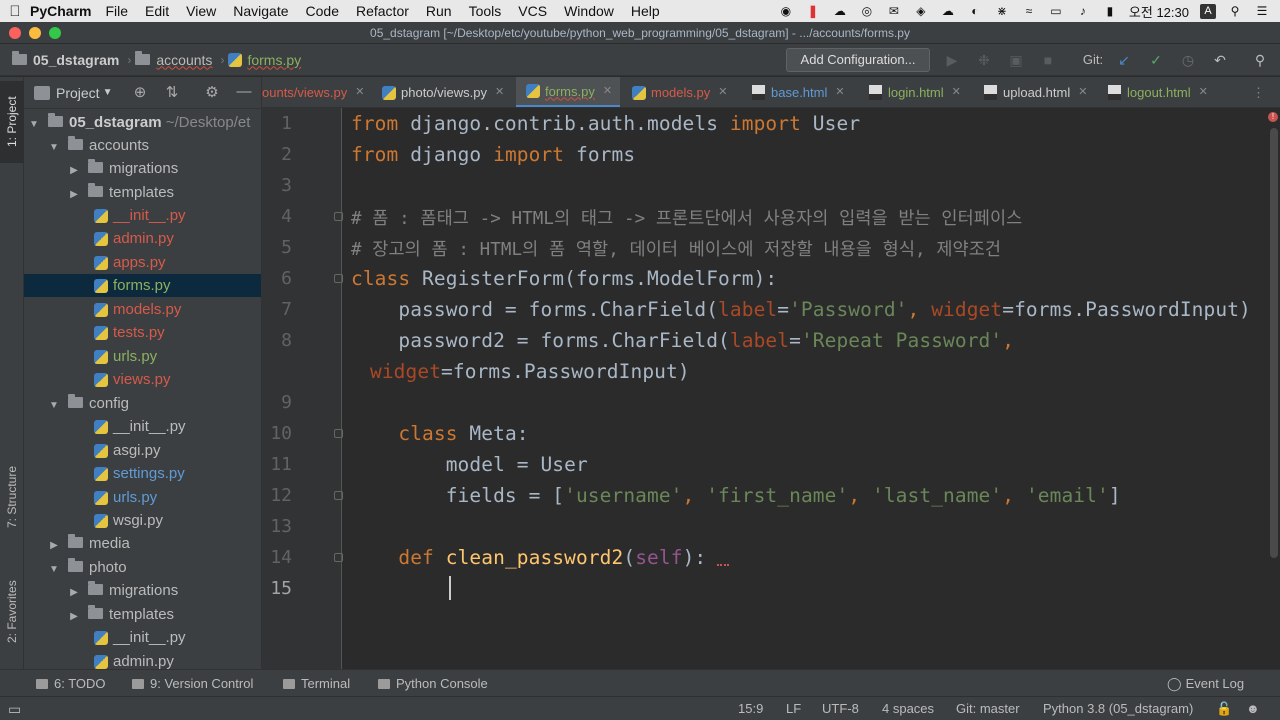 This screenshot has width=1280, height=720. I want to click on menu-run: Run, so click(439, 11).